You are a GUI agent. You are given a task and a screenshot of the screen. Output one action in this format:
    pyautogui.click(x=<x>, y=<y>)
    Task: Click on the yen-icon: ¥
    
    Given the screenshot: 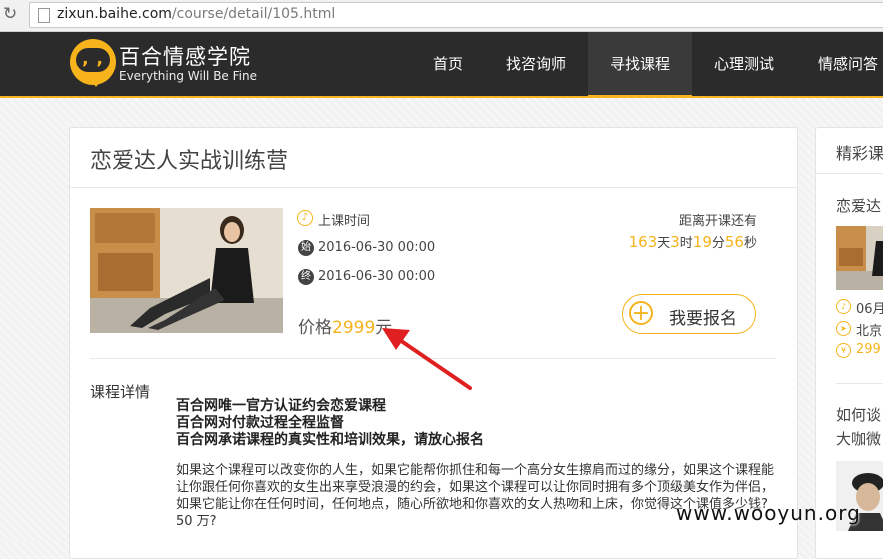 What is the action you would take?
    pyautogui.click(x=843, y=350)
    